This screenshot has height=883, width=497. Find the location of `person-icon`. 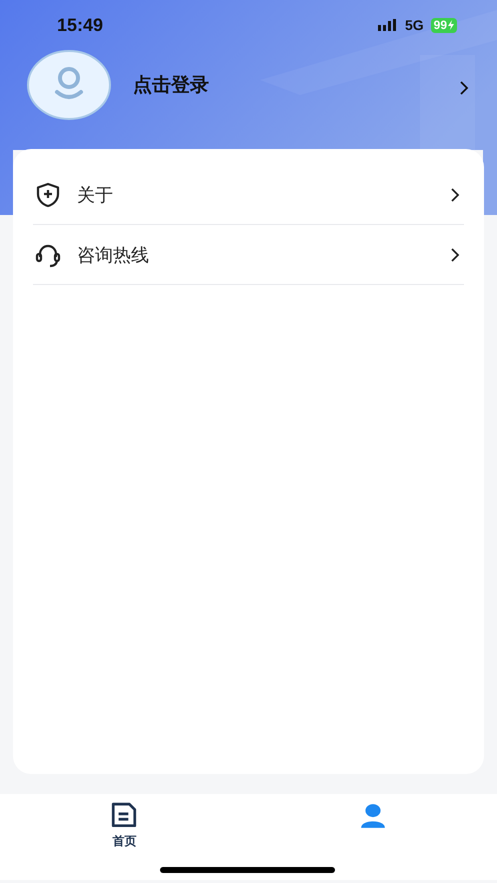

person-icon is located at coordinates (372, 816).